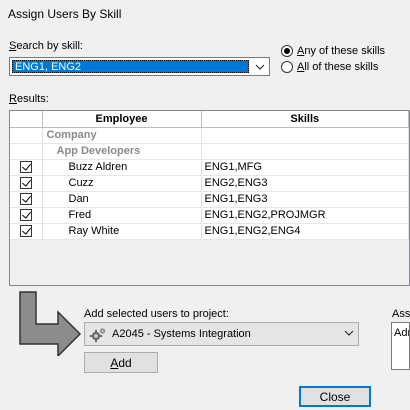 This screenshot has height=410, width=410. Describe the element at coordinates (122, 231) in the screenshot. I see `employee-name: Ray White` at that location.